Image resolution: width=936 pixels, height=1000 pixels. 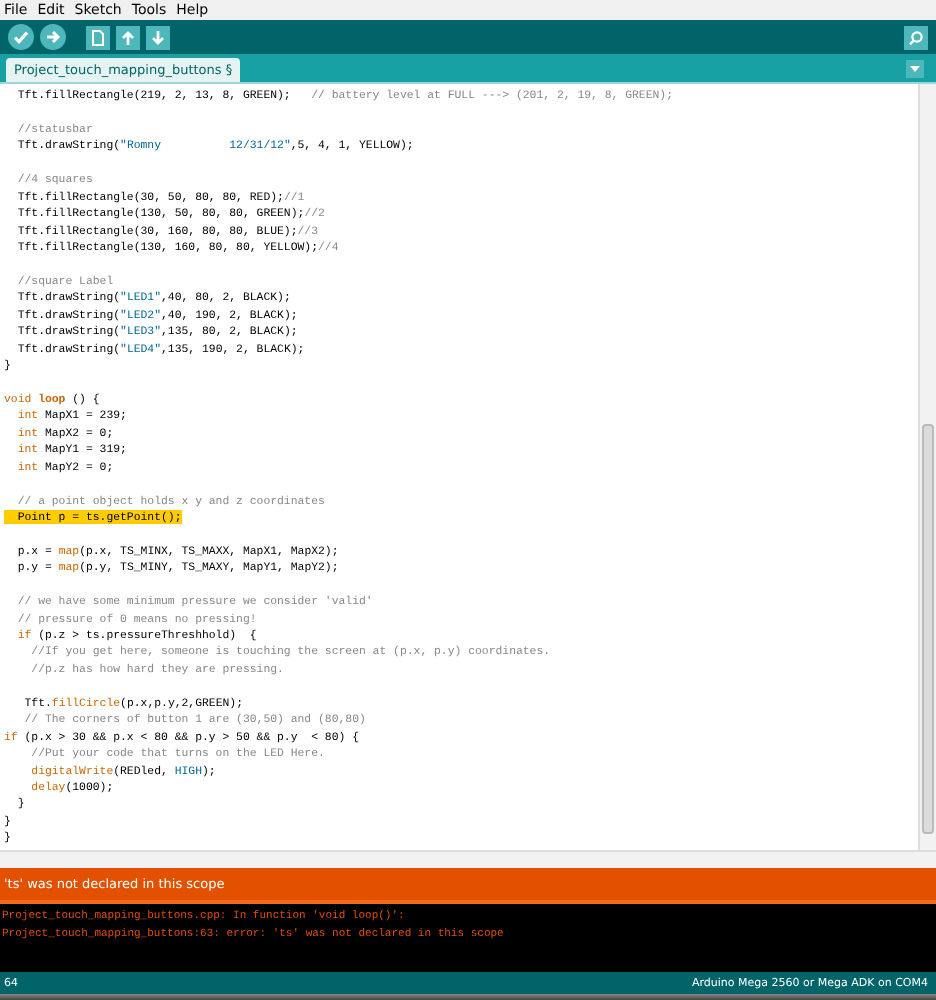 I want to click on up-arrow-icon, so click(x=128, y=37).